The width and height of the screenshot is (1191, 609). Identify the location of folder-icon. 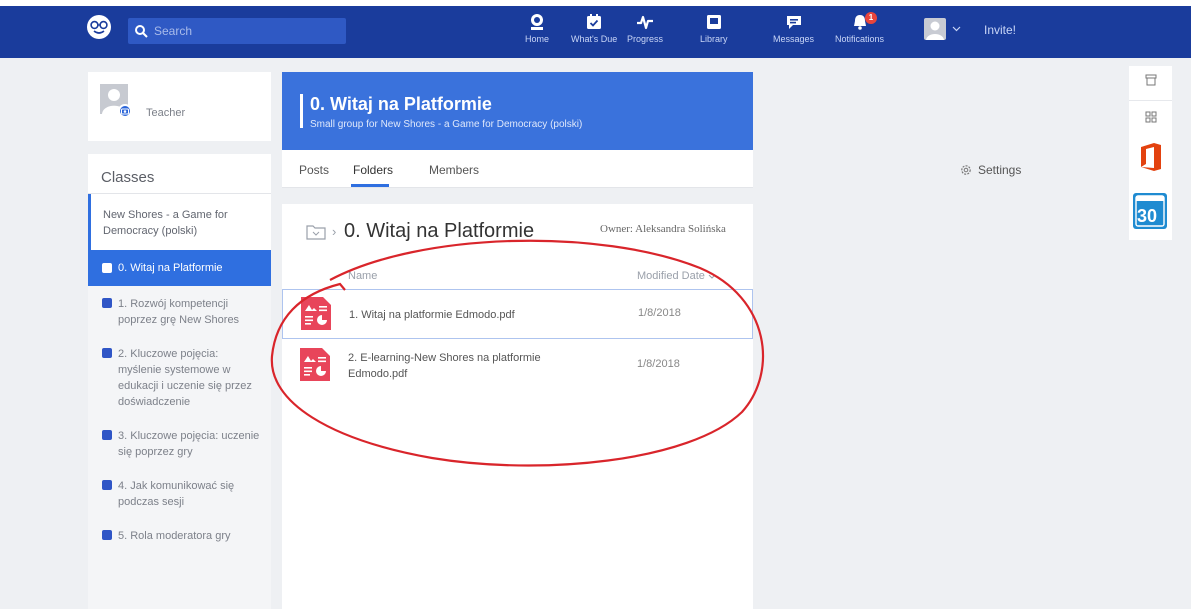
(316, 232).